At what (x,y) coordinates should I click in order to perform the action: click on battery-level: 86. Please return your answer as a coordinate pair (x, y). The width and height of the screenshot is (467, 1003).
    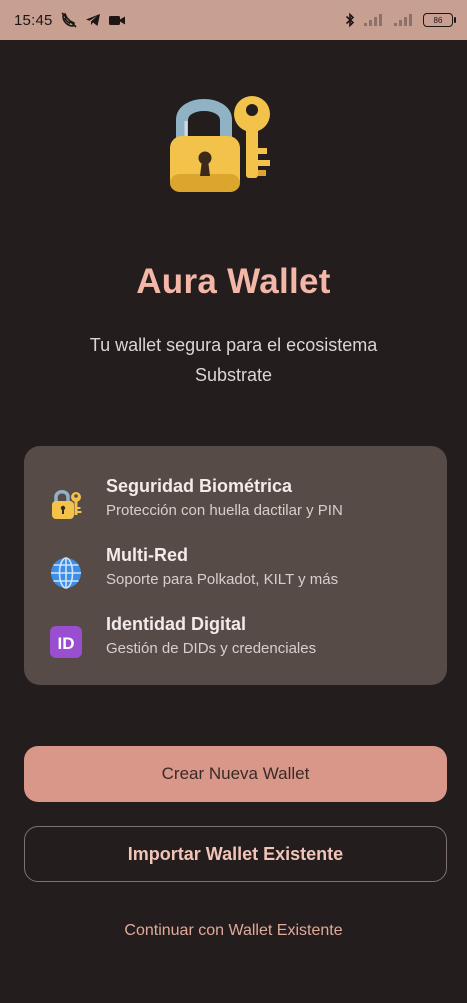
    Looking at the image, I should click on (438, 20).